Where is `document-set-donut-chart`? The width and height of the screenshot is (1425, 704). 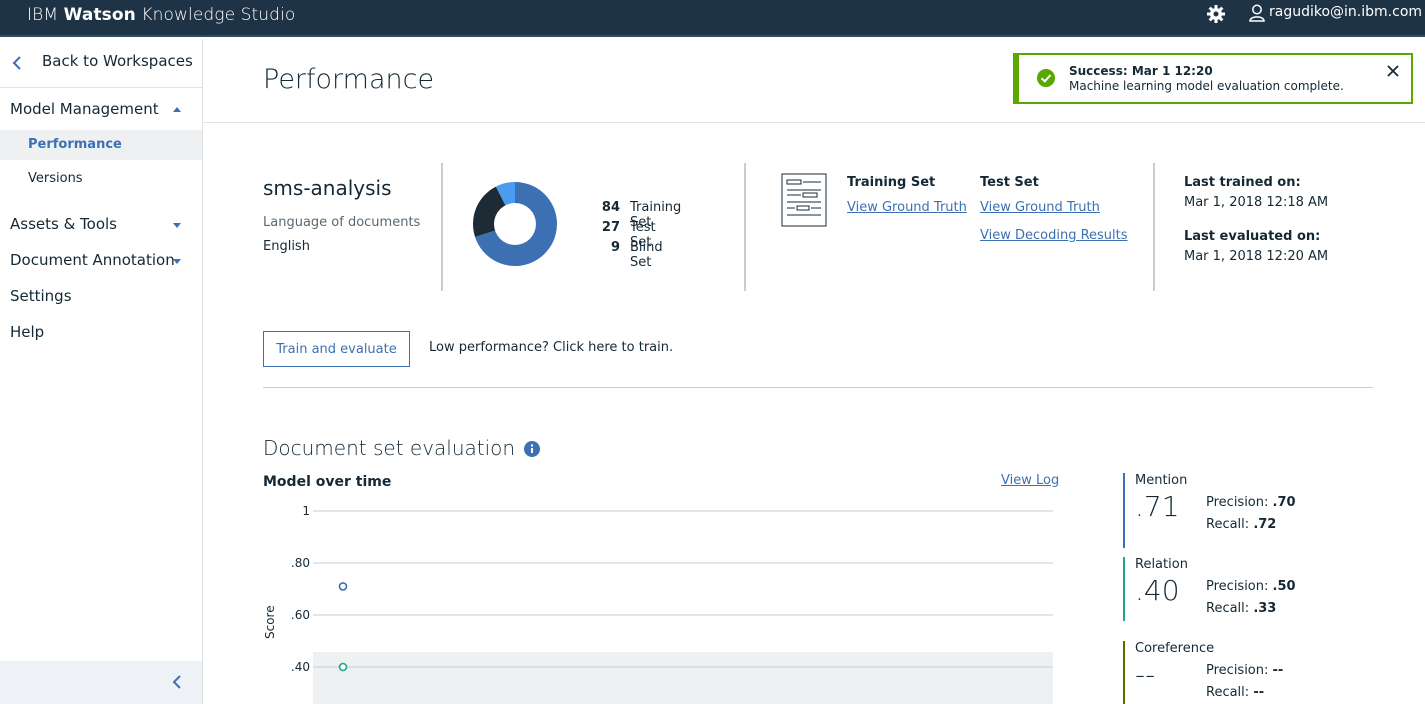
document-set-donut-chart is located at coordinates (515, 224).